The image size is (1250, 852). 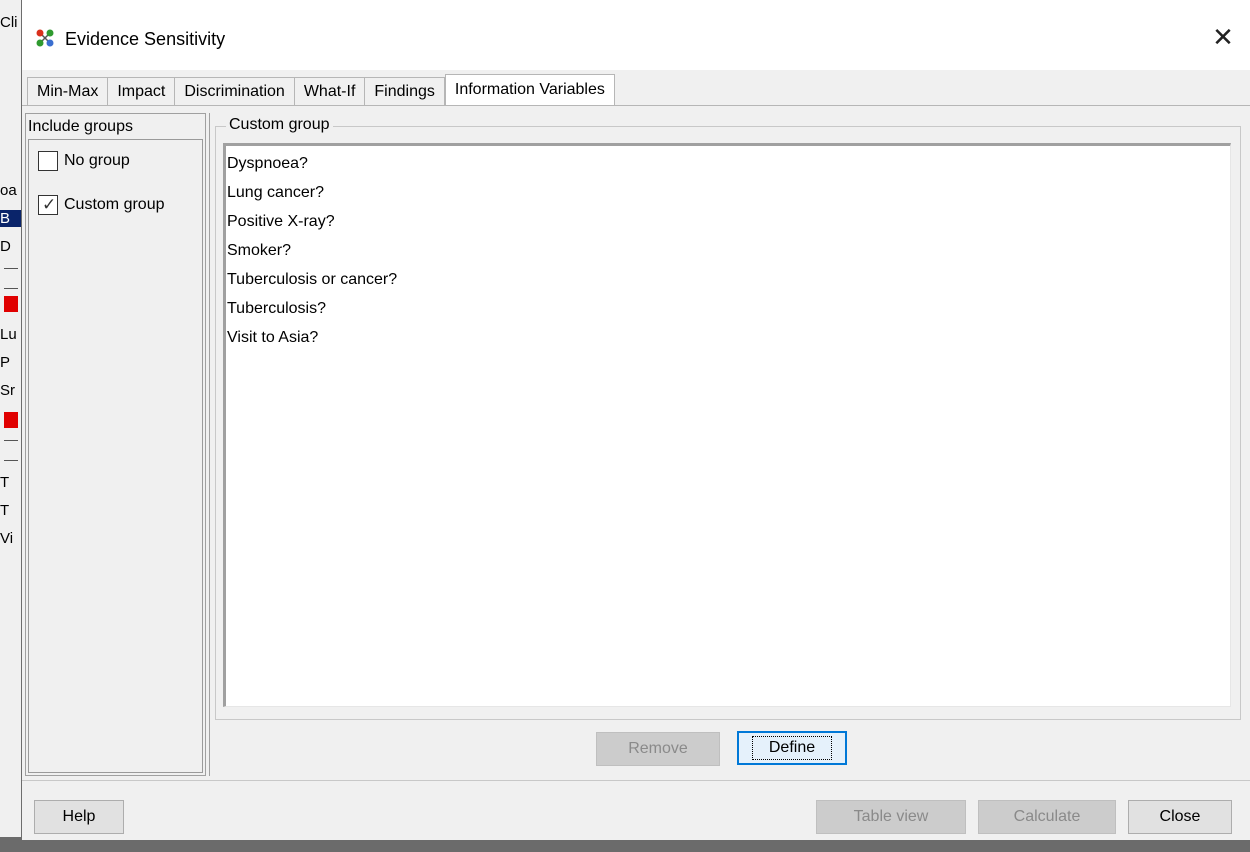 I want to click on include-groups-box, so click(x=115, y=456).